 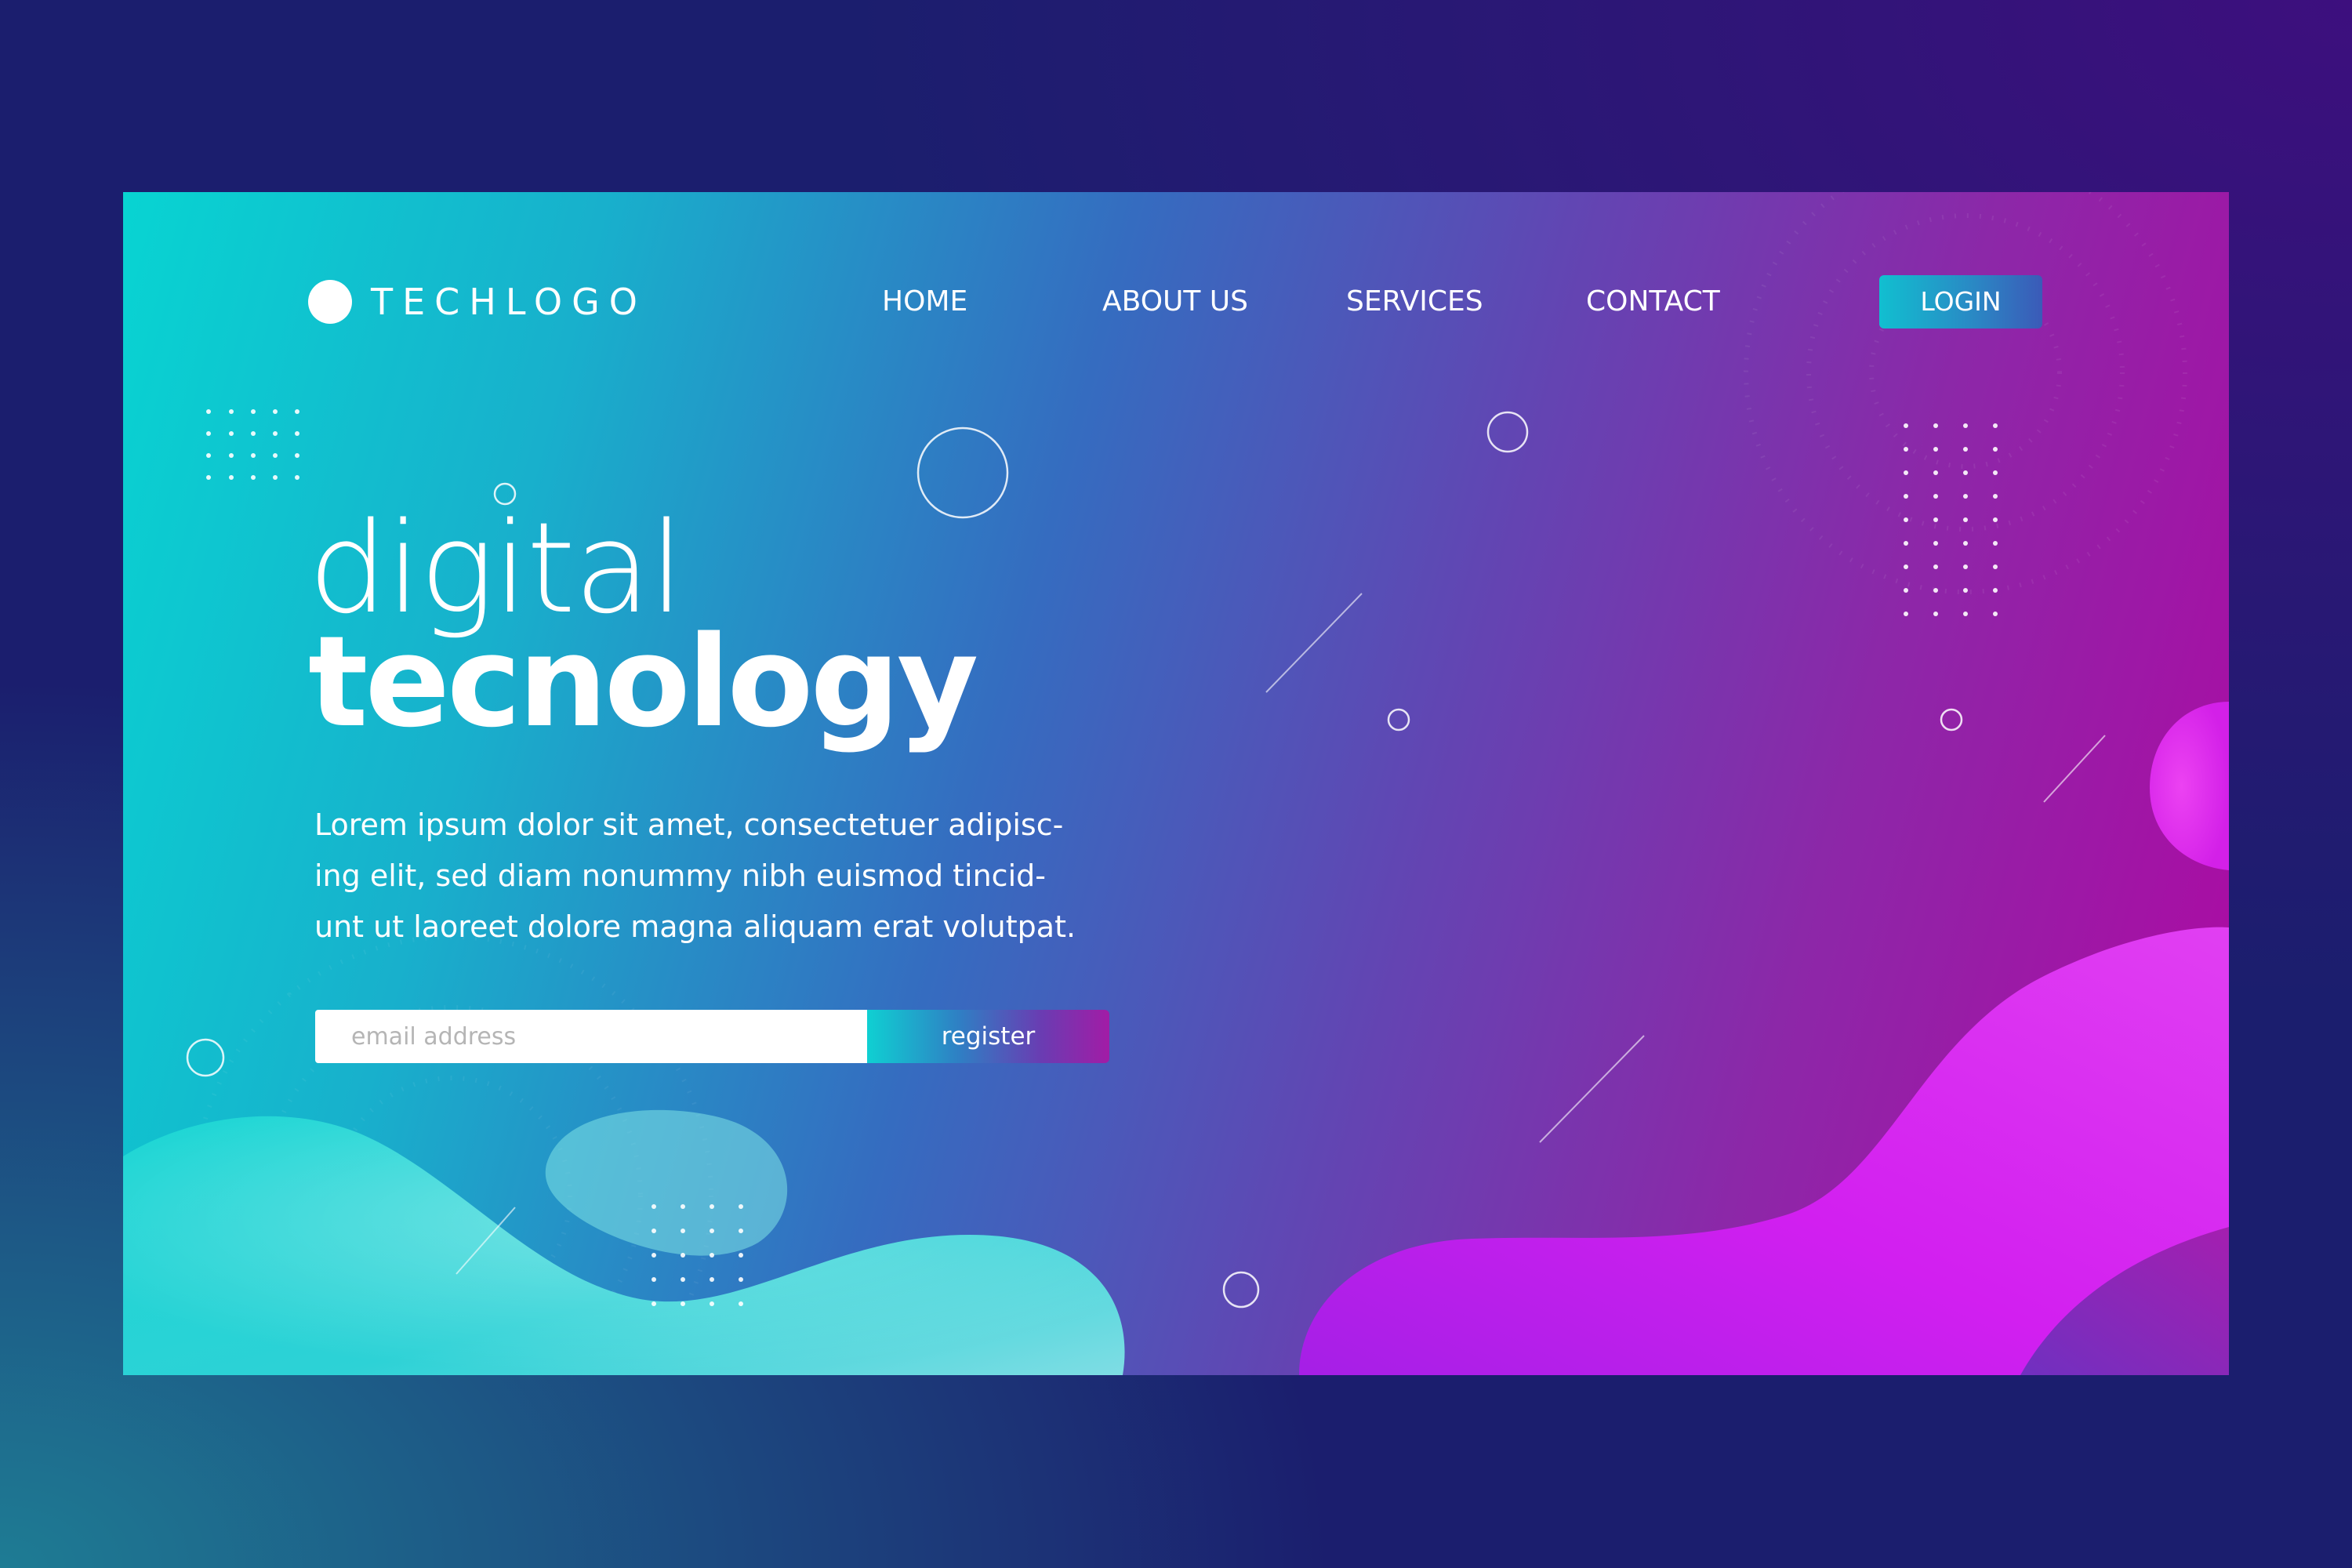 What do you see at coordinates (1961, 301) in the screenshot?
I see `login-button: LOGIN` at bounding box center [1961, 301].